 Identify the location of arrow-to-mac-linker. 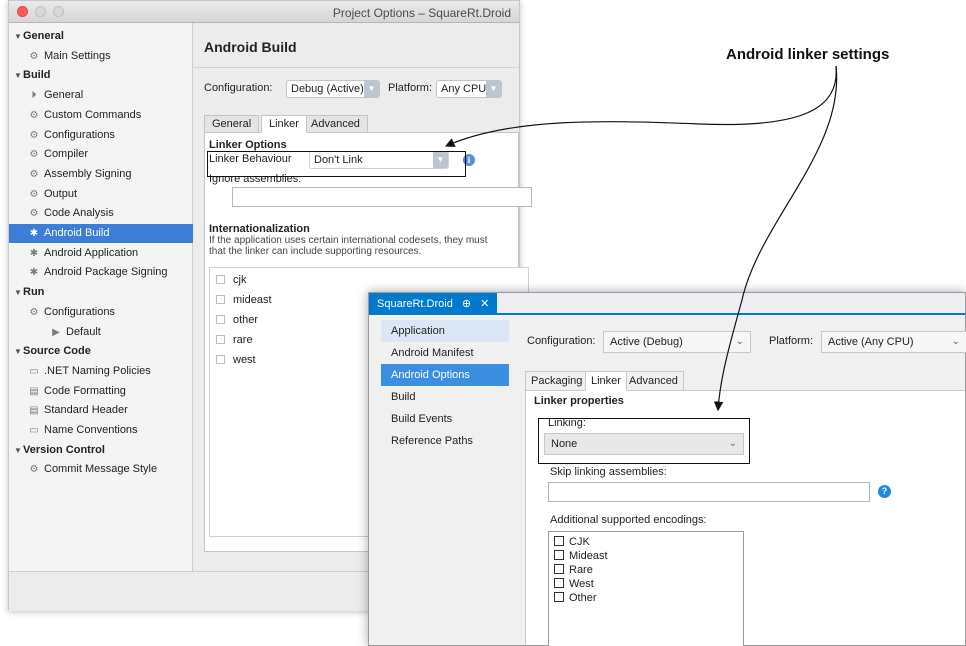
(640, 106).